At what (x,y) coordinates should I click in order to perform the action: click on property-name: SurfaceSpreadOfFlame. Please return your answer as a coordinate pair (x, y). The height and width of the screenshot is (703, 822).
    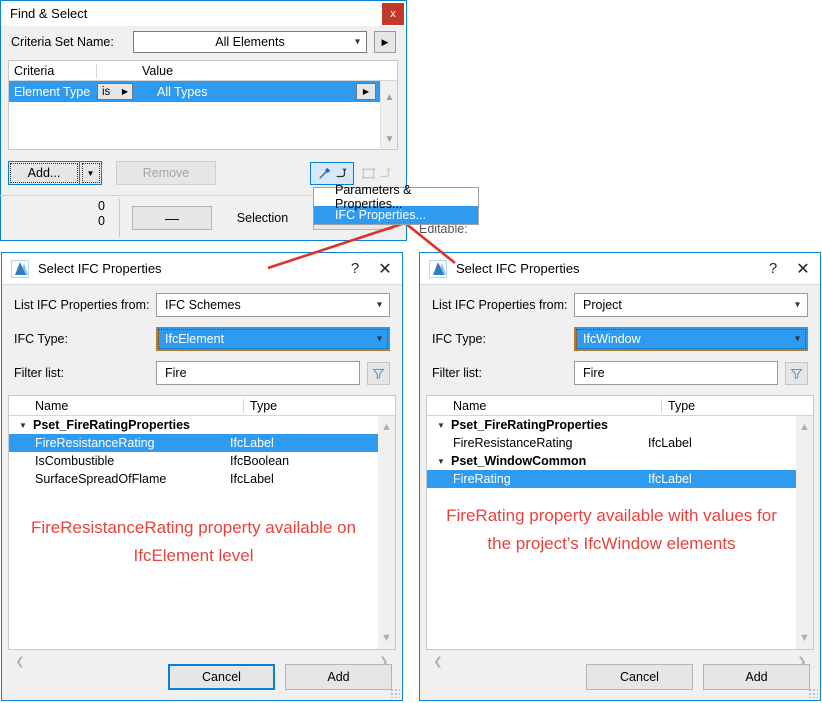
    Looking at the image, I should click on (101, 479).